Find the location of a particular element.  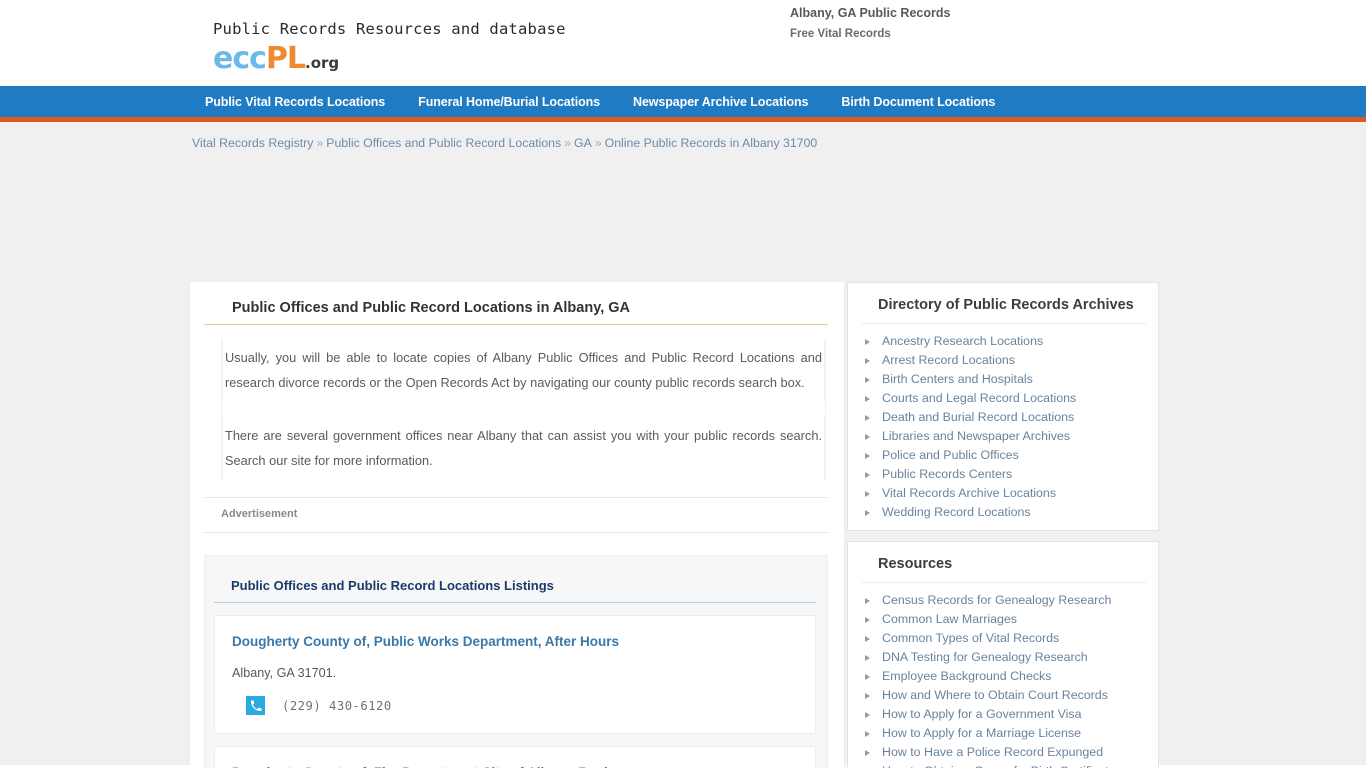

list-item: Libraries and Newspaper Archives is located at coordinates (1003, 436).